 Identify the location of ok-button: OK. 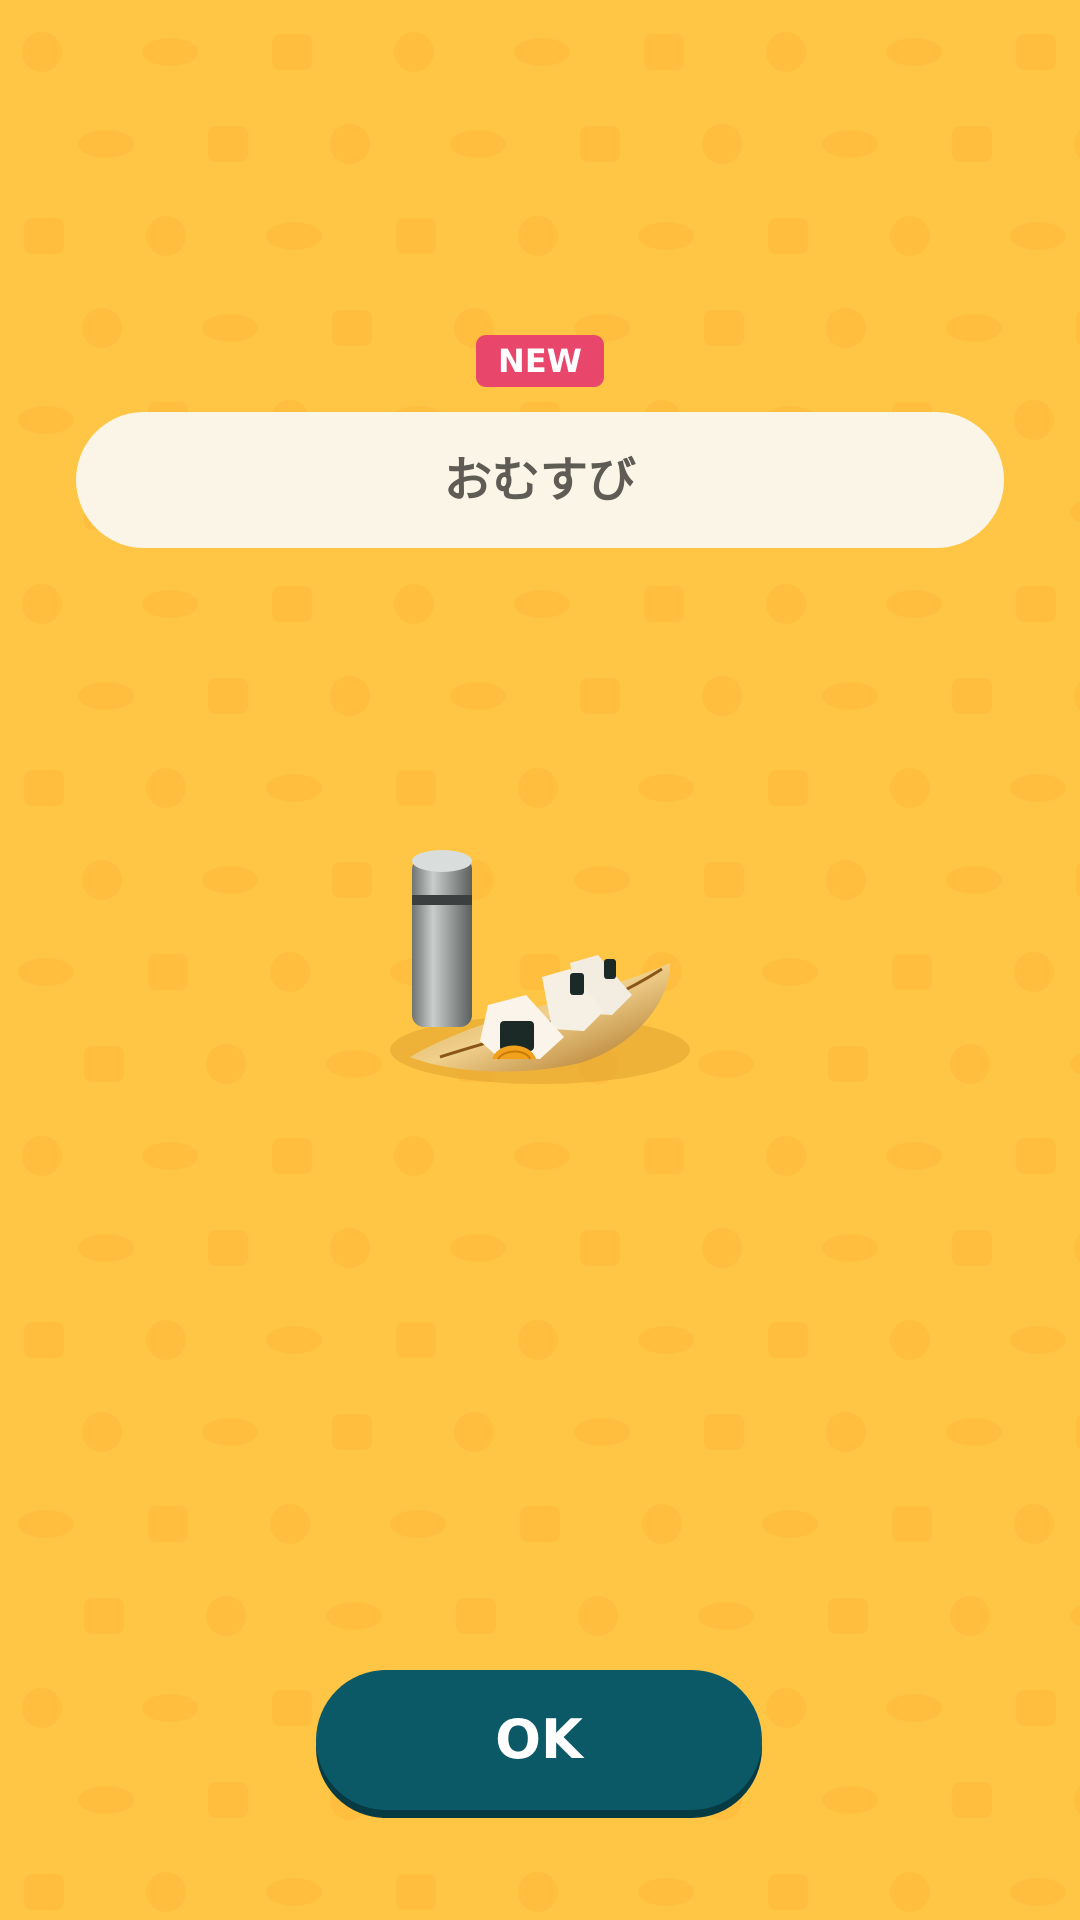
(539, 1740).